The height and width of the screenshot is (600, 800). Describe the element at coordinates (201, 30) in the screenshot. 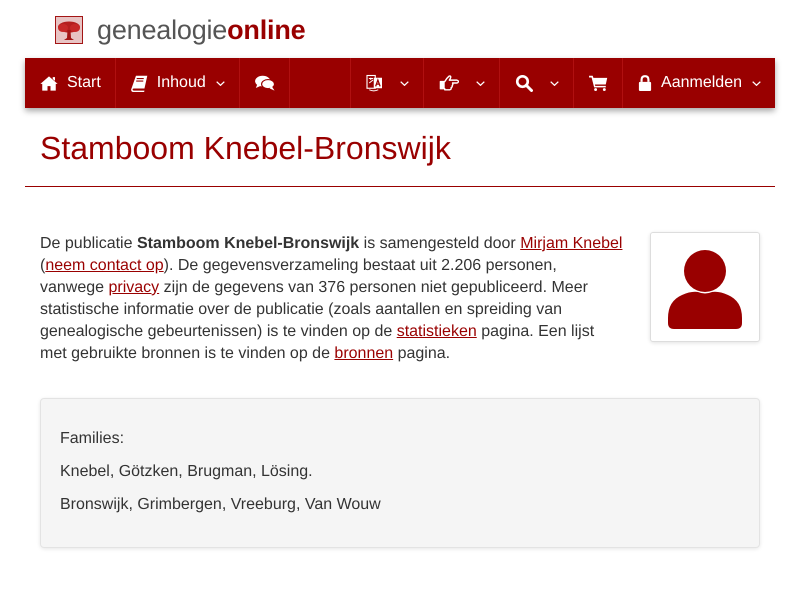

I see `site-logo-text: genealogieonline` at that location.